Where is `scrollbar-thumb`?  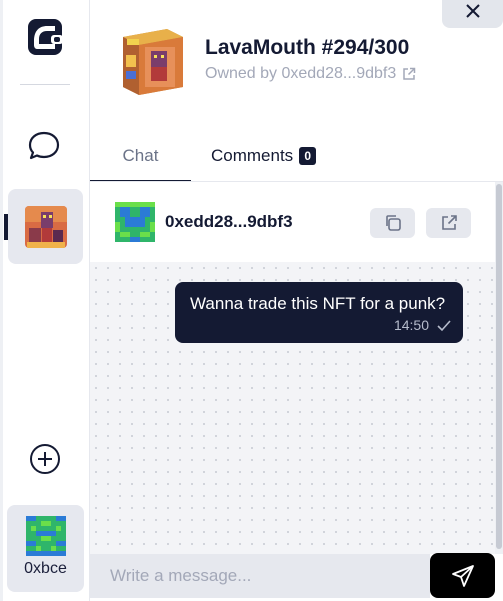 scrollbar-thumb is located at coordinates (499, 366).